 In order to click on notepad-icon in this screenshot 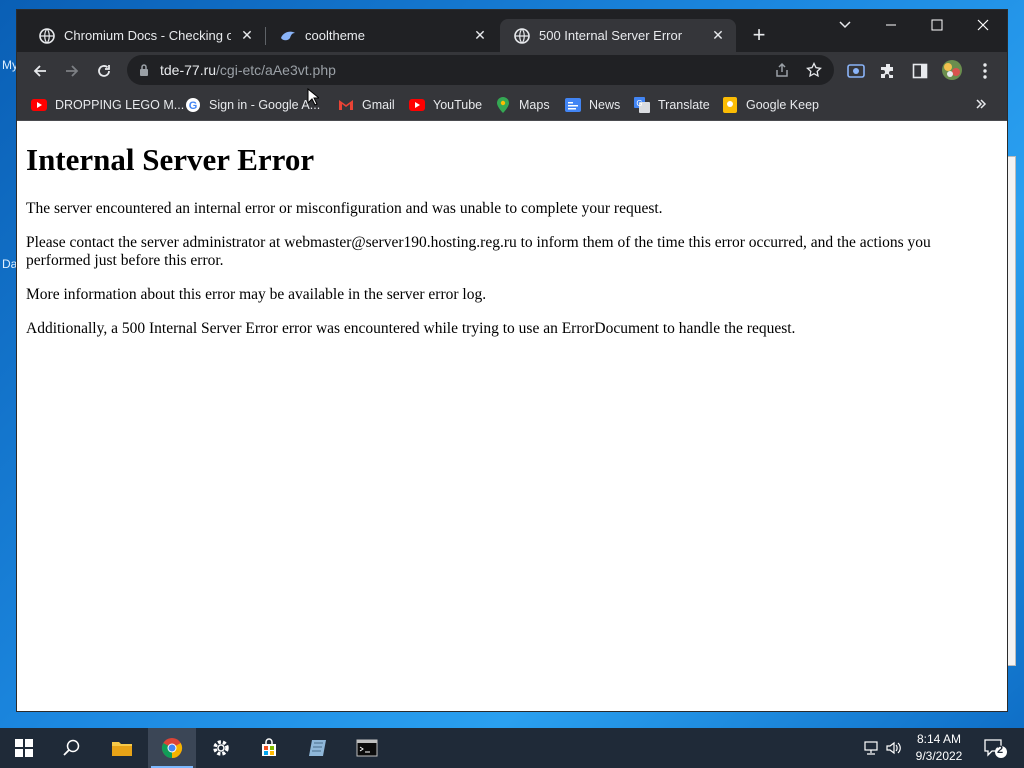, I will do `click(317, 748)`.